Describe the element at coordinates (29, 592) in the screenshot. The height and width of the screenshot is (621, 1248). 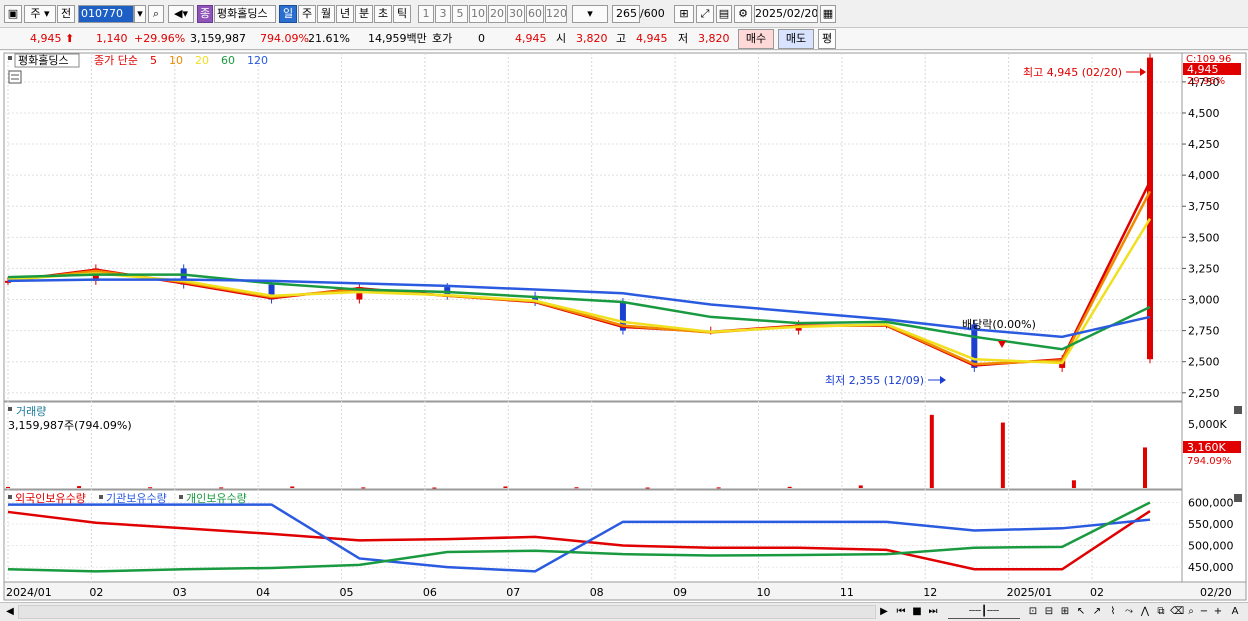
I see `x-tick-label: 2024/01` at that location.